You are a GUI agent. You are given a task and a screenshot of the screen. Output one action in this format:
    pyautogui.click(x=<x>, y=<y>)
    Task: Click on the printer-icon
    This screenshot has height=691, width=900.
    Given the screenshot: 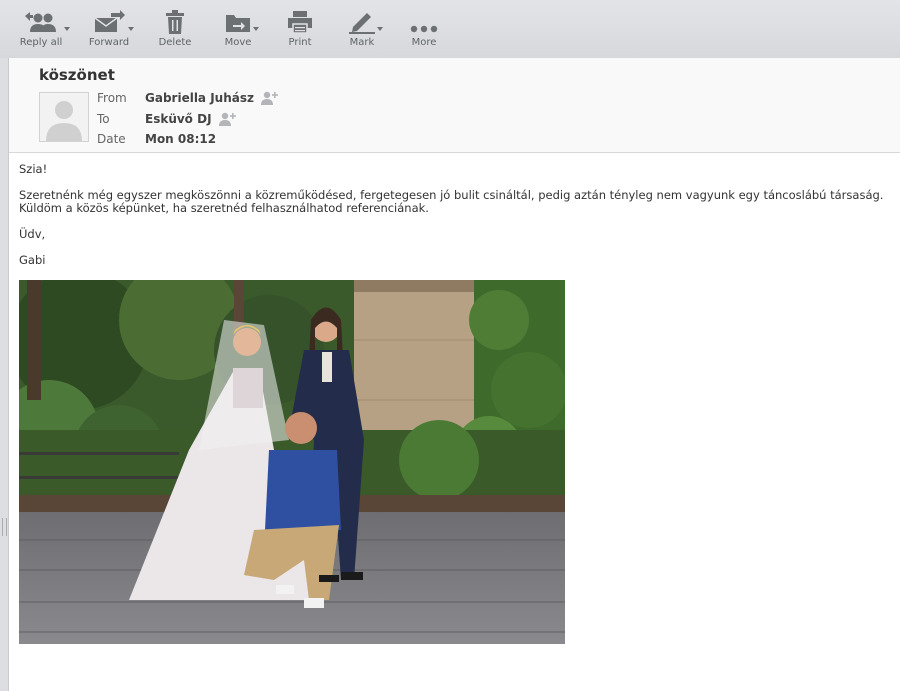 What is the action you would take?
    pyautogui.click(x=300, y=21)
    